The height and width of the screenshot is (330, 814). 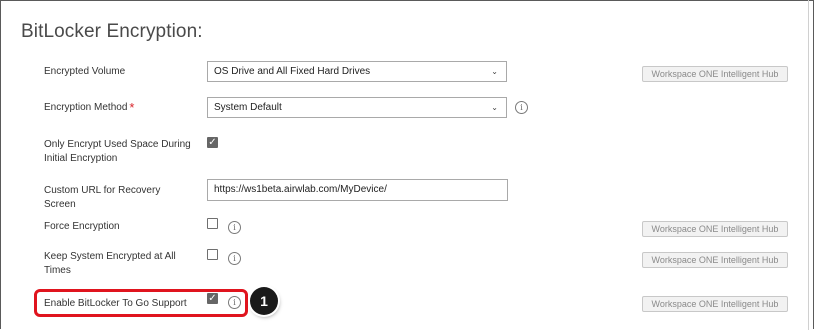 What do you see at coordinates (85, 71) in the screenshot?
I see `encrypted-volume-label: Encrypted Volume` at bounding box center [85, 71].